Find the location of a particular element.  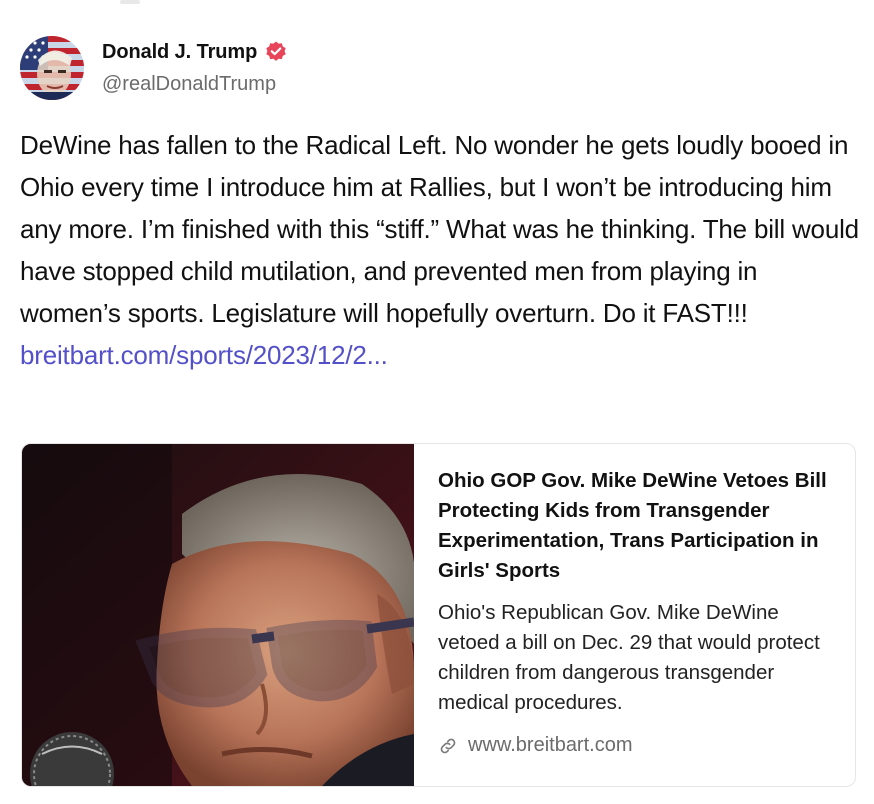

link-icon is located at coordinates (448, 745).